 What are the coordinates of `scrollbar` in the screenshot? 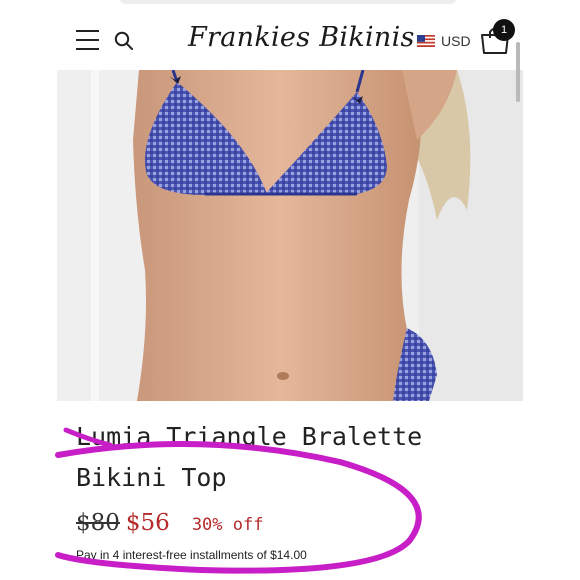 It's located at (518, 72).